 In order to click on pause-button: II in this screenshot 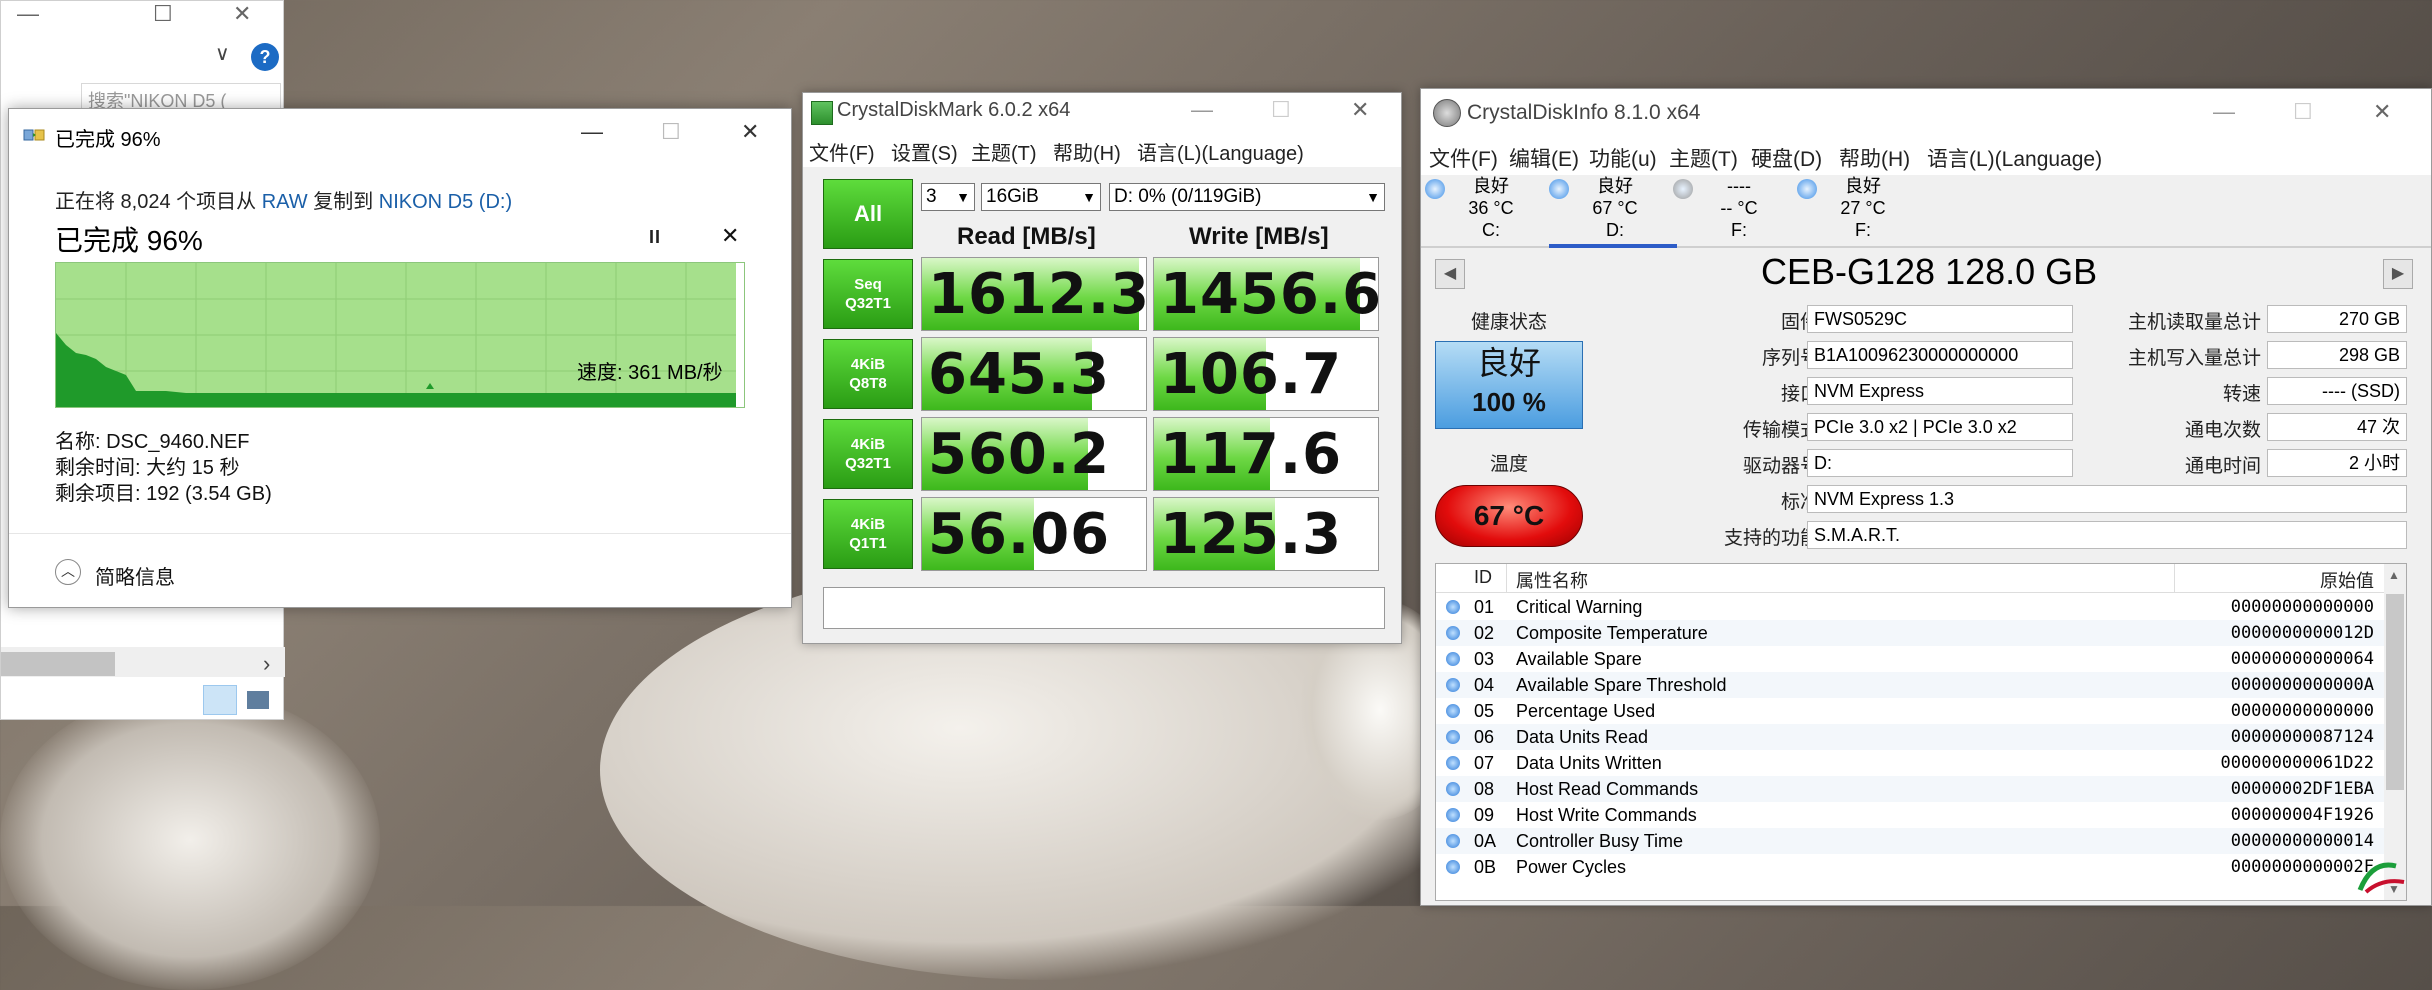, I will do `click(655, 237)`.